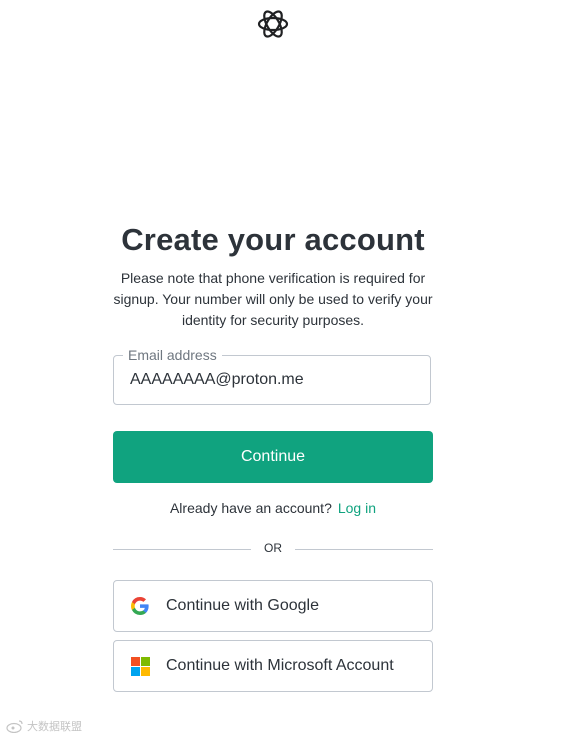  Describe the element at coordinates (273, 457) in the screenshot. I see `continue-button: Continue` at that location.